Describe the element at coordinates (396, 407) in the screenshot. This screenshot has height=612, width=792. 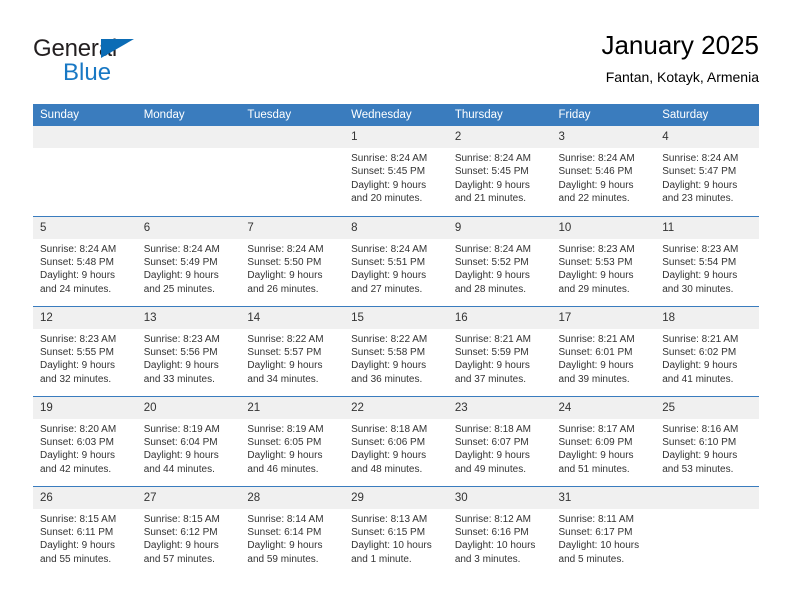
I see `day-number: 22` at that location.